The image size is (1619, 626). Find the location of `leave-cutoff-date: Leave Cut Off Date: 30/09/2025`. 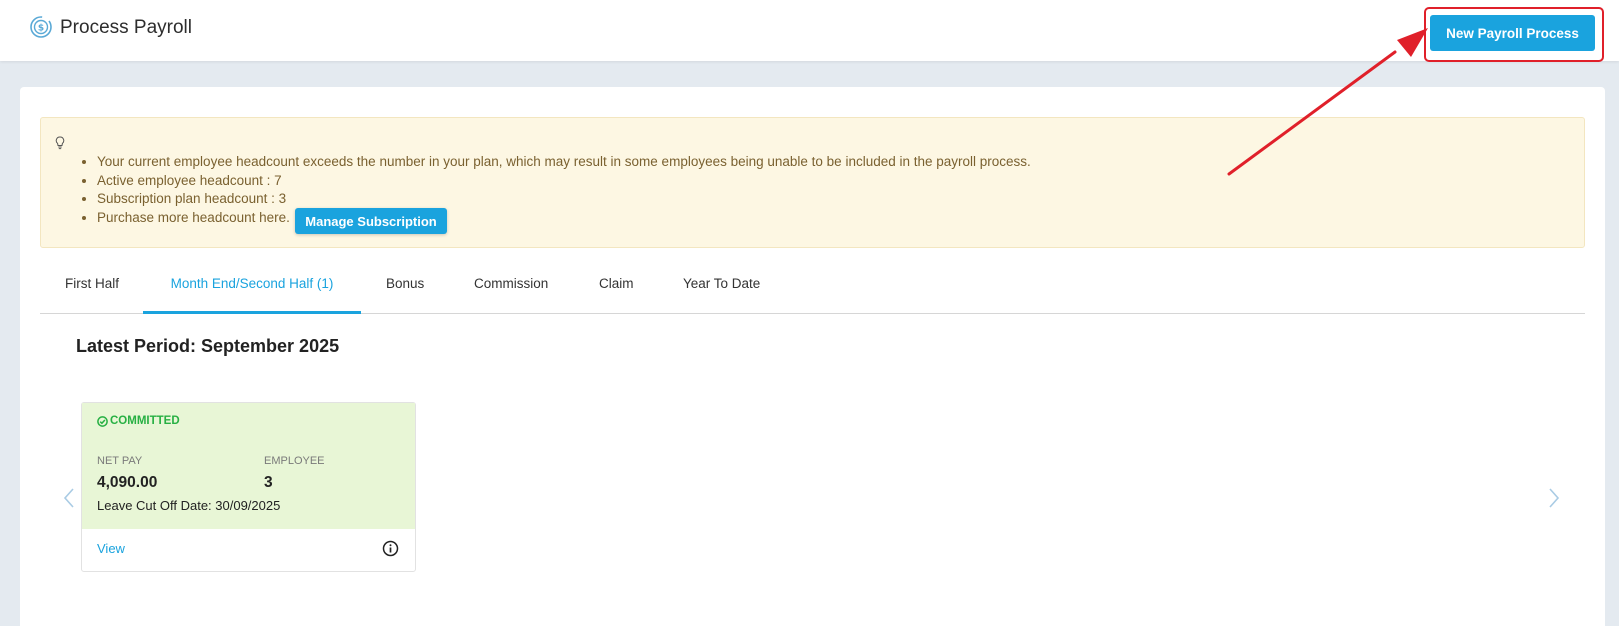

leave-cutoff-date: Leave Cut Off Date: 30/09/2025 is located at coordinates (189, 505).